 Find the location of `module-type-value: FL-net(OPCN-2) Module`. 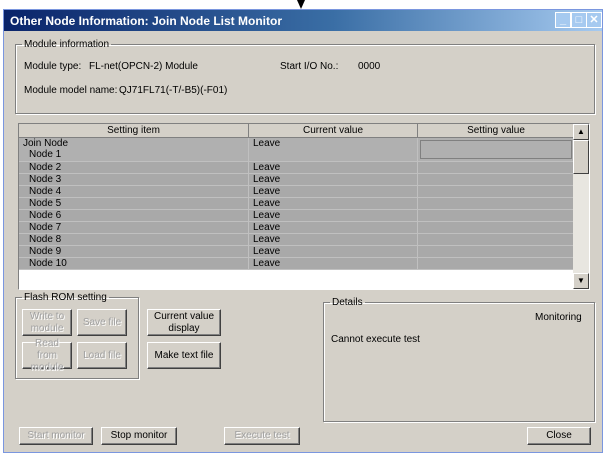

module-type-value: FL-net(OPCN-2) Module is located at coordinates (143, 66).